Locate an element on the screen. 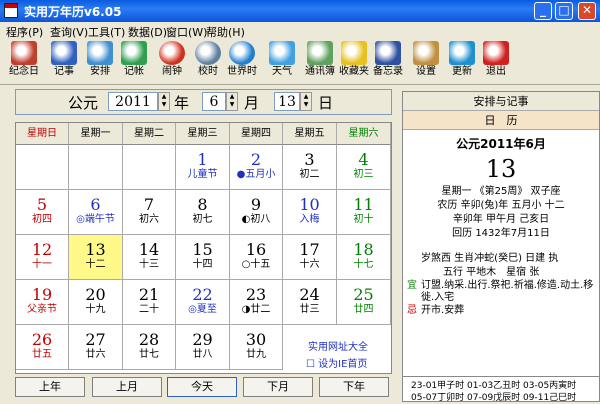  weekday-header: 星期日 is located at coordinates (42, 134).